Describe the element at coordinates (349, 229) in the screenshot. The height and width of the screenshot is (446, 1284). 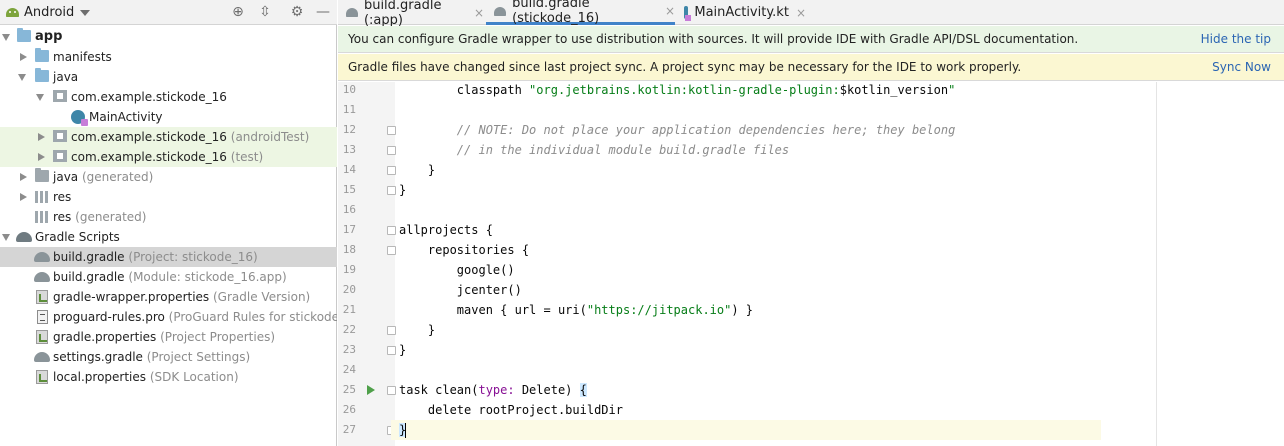
I see `line-number: 17` at that location.